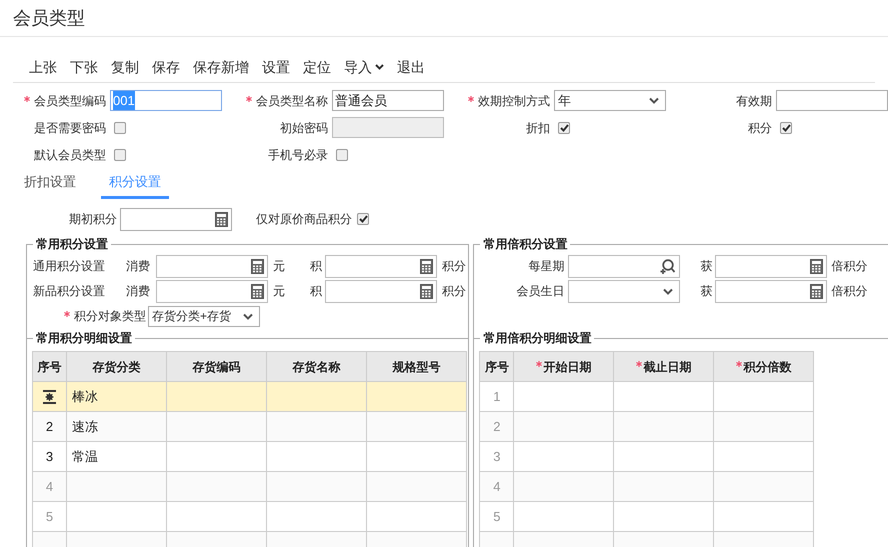 Image resolution: width=888 pixels, height=547 pixels. Describe the element at coordinates (43, 67) in the screenshot. I see `toolbar-button: 上张` at that location.